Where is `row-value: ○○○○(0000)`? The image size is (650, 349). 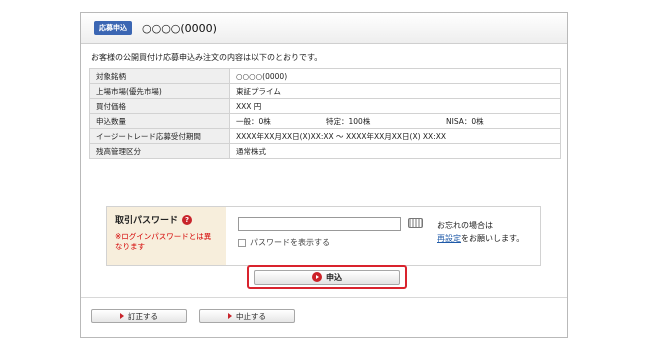
row-value: ○○○○(0000) is located at coordinates (395, 76).